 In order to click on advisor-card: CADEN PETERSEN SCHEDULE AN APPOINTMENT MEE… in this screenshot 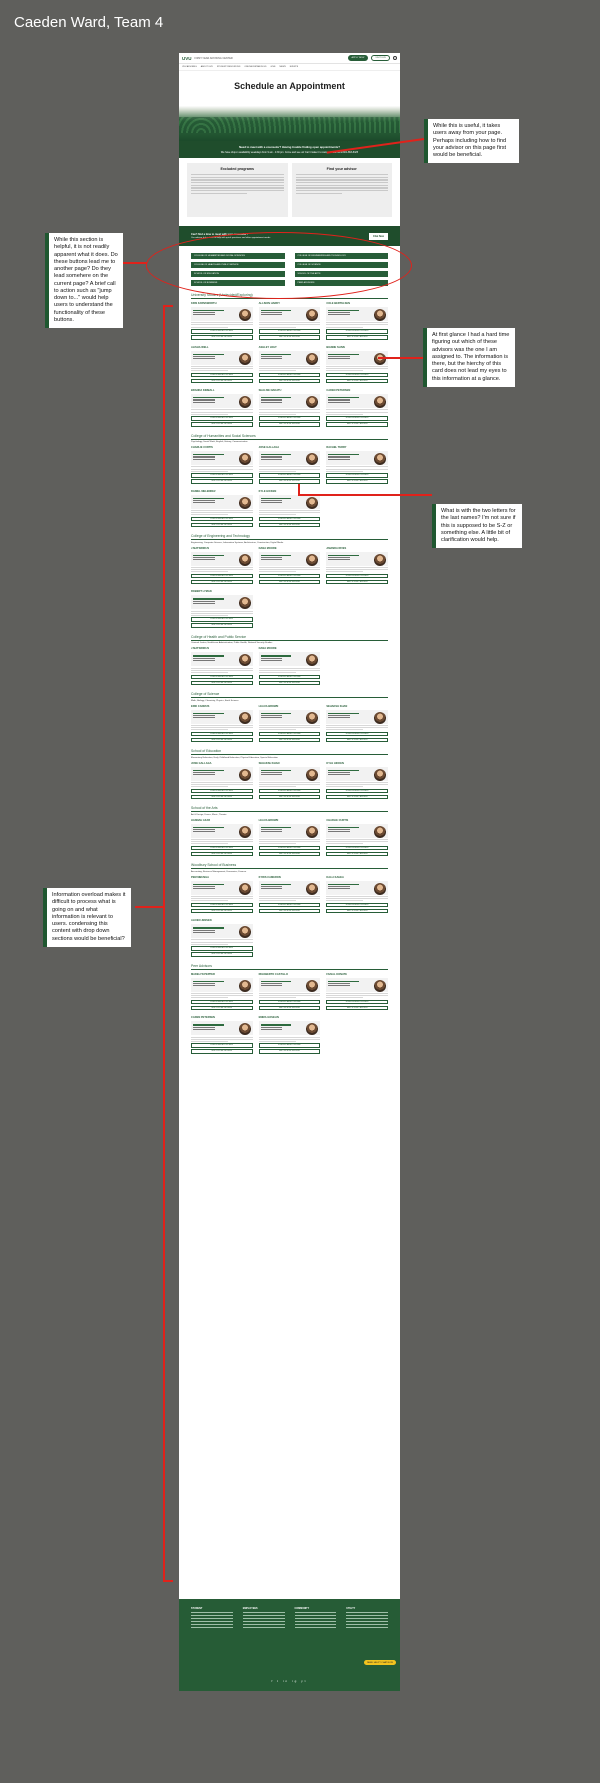, I will do `click(222, 1035)`.